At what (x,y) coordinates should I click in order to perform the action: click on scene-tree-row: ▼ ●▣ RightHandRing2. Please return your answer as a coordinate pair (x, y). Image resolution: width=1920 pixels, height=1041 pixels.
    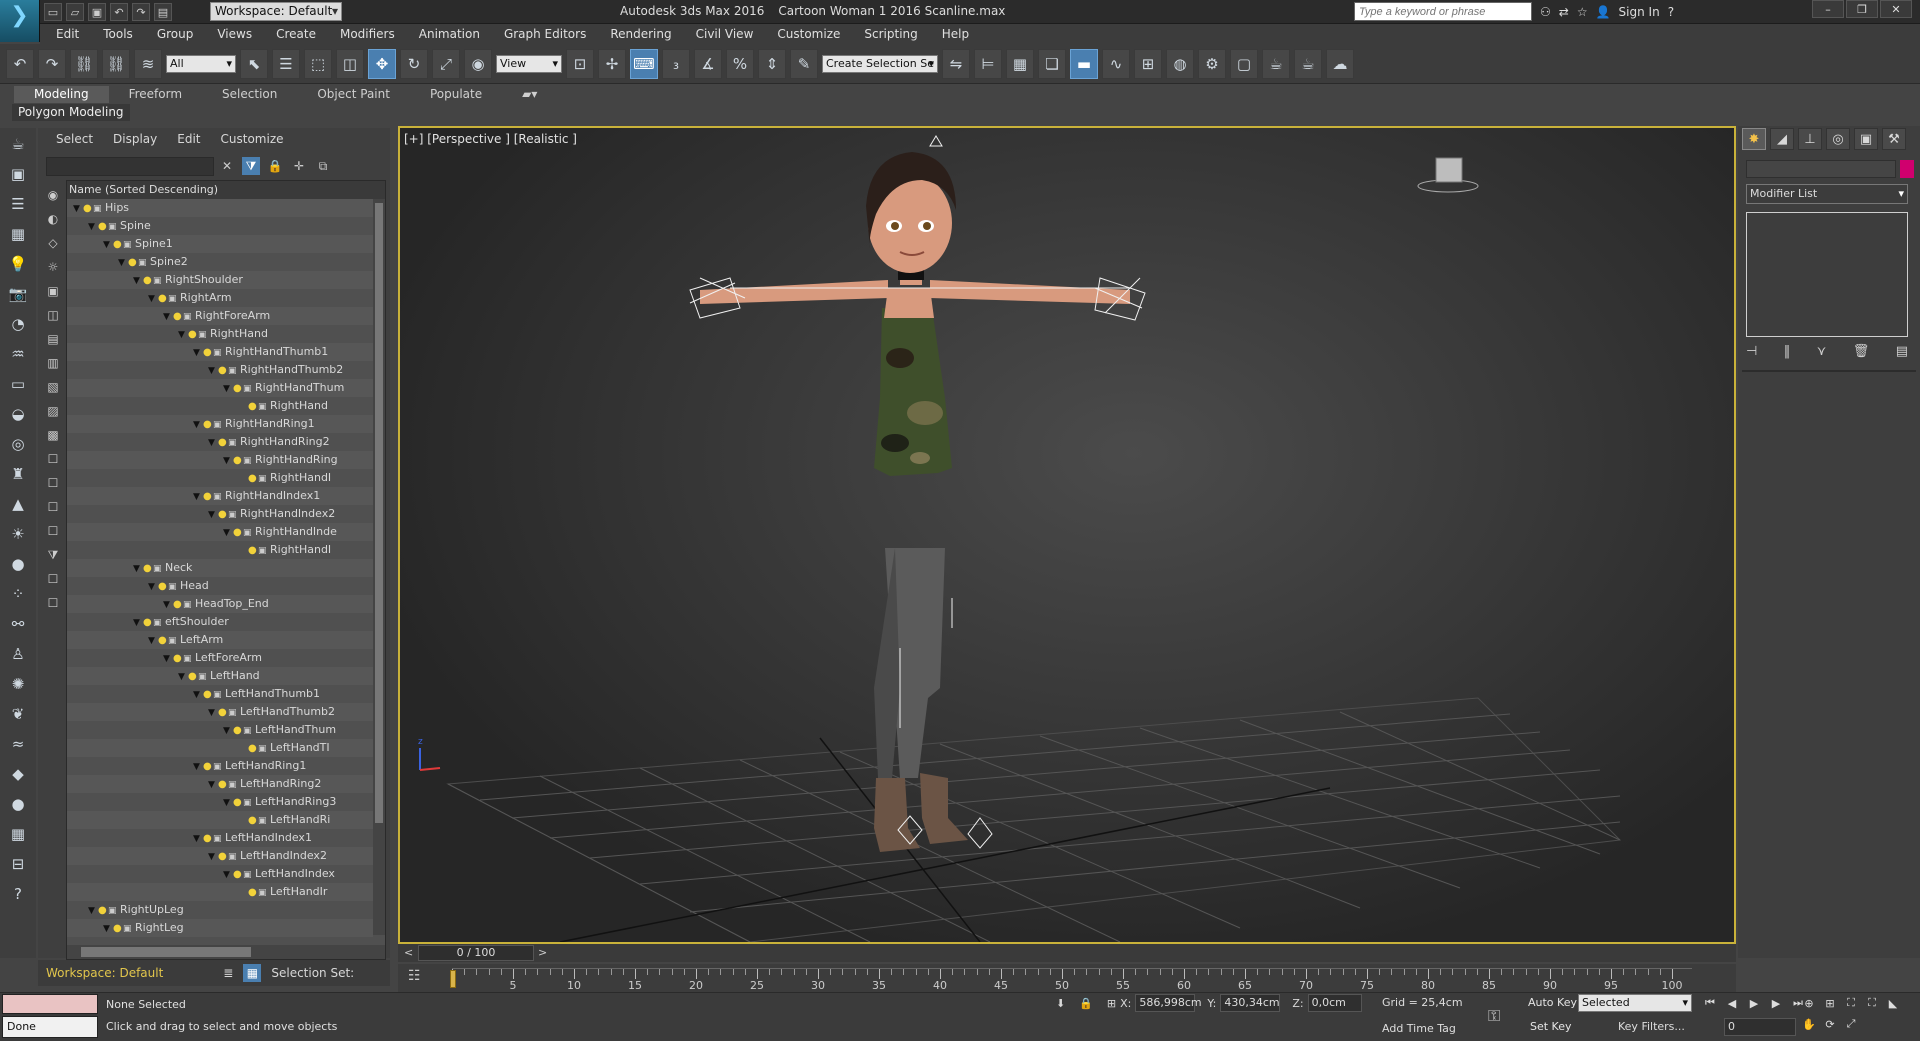
    Looking at the image, I should click on (220, 442).